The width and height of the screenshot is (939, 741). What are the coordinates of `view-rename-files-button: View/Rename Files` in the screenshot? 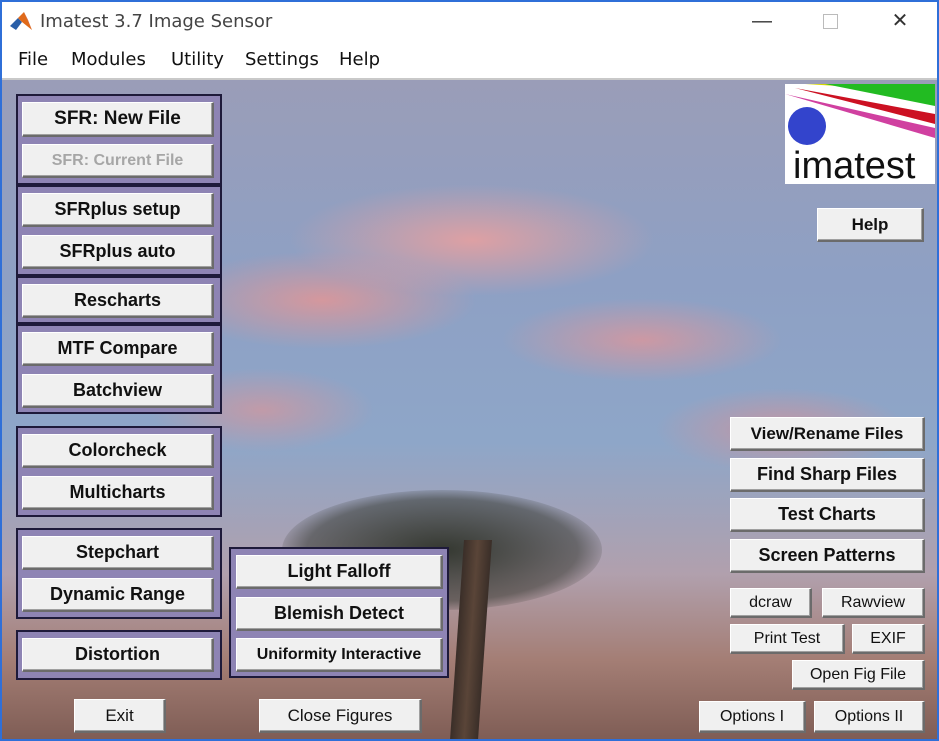 It's located at (827, 434).